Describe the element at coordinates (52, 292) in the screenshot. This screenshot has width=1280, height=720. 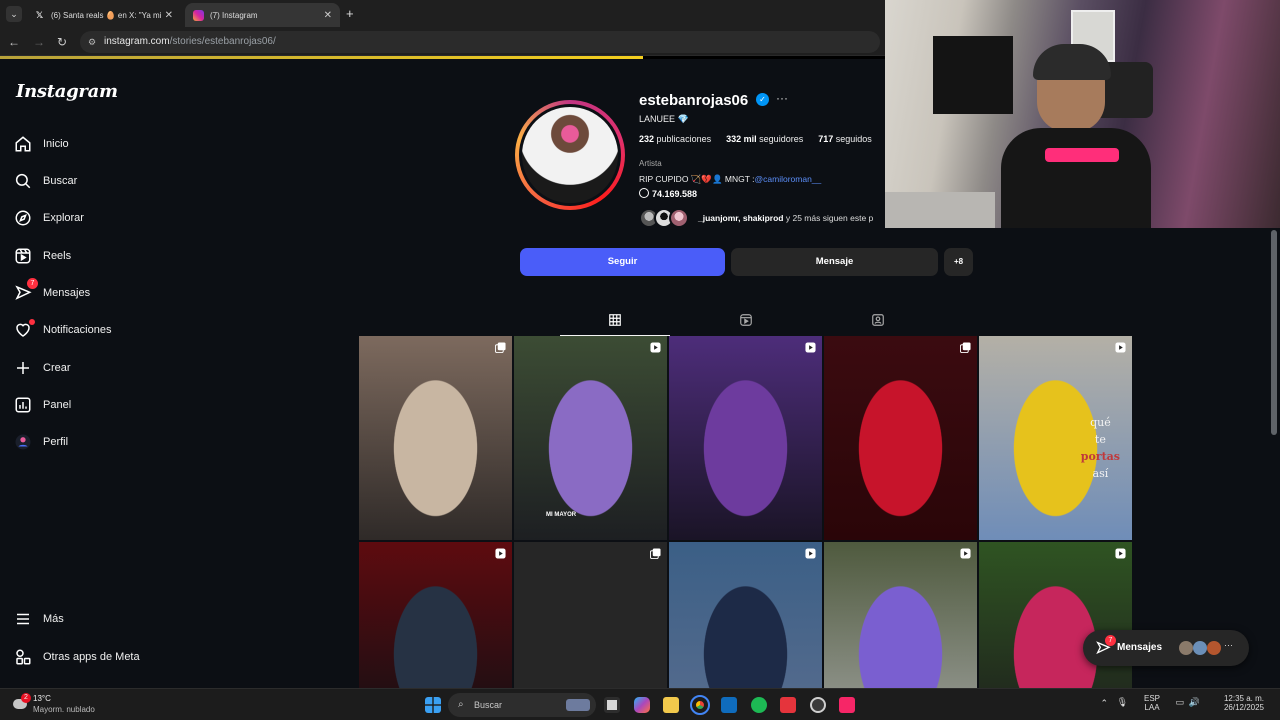
I see `sidebar-item-mensajes: 7 Mensajes` at that location.